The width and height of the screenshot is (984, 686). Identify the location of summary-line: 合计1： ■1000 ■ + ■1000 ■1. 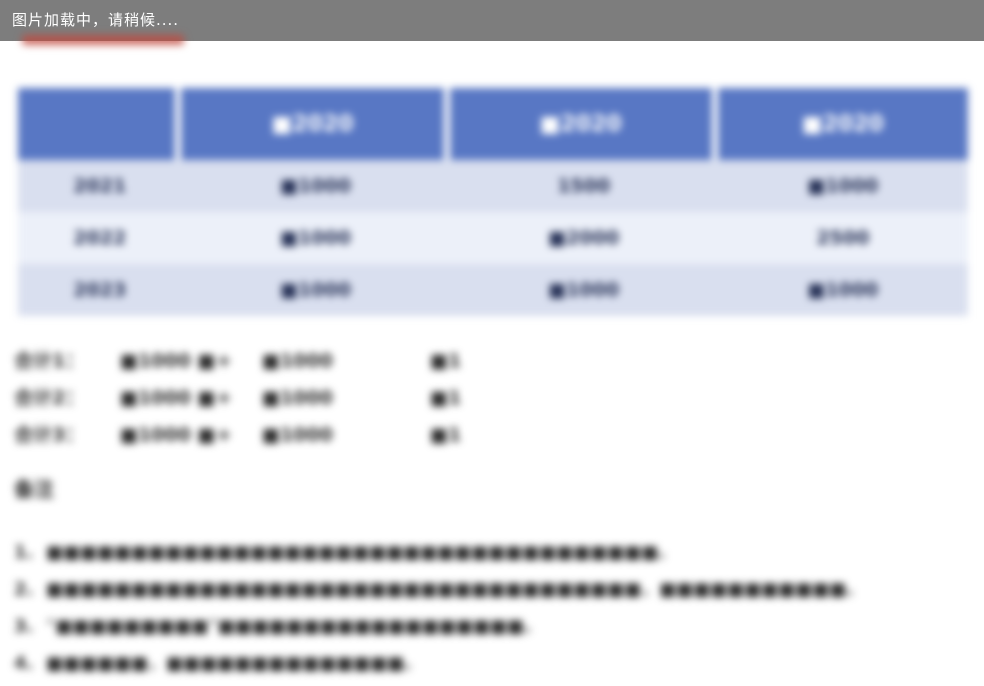
(264, 361).